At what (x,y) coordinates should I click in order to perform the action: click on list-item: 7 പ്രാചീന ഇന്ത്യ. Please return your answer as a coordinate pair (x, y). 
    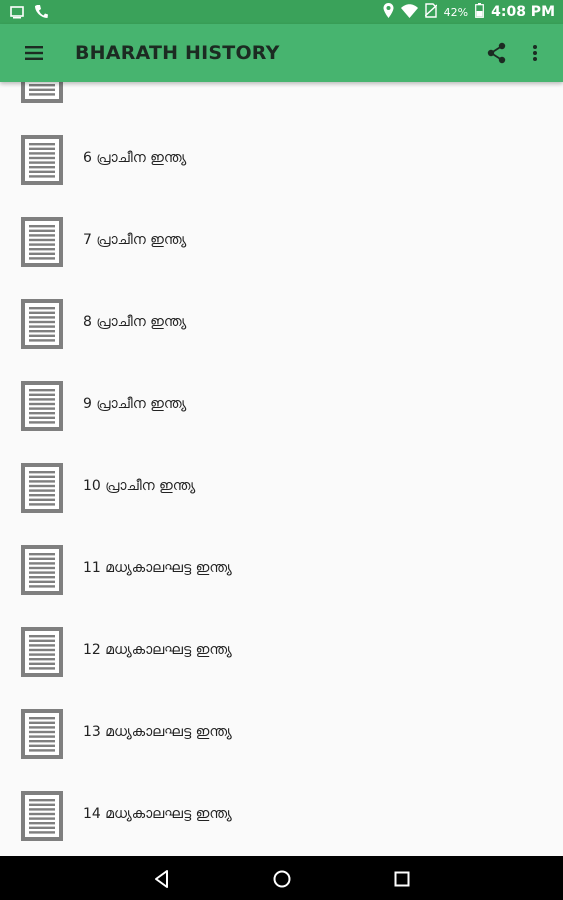
    Looking at the image, I should click on (281, 237).